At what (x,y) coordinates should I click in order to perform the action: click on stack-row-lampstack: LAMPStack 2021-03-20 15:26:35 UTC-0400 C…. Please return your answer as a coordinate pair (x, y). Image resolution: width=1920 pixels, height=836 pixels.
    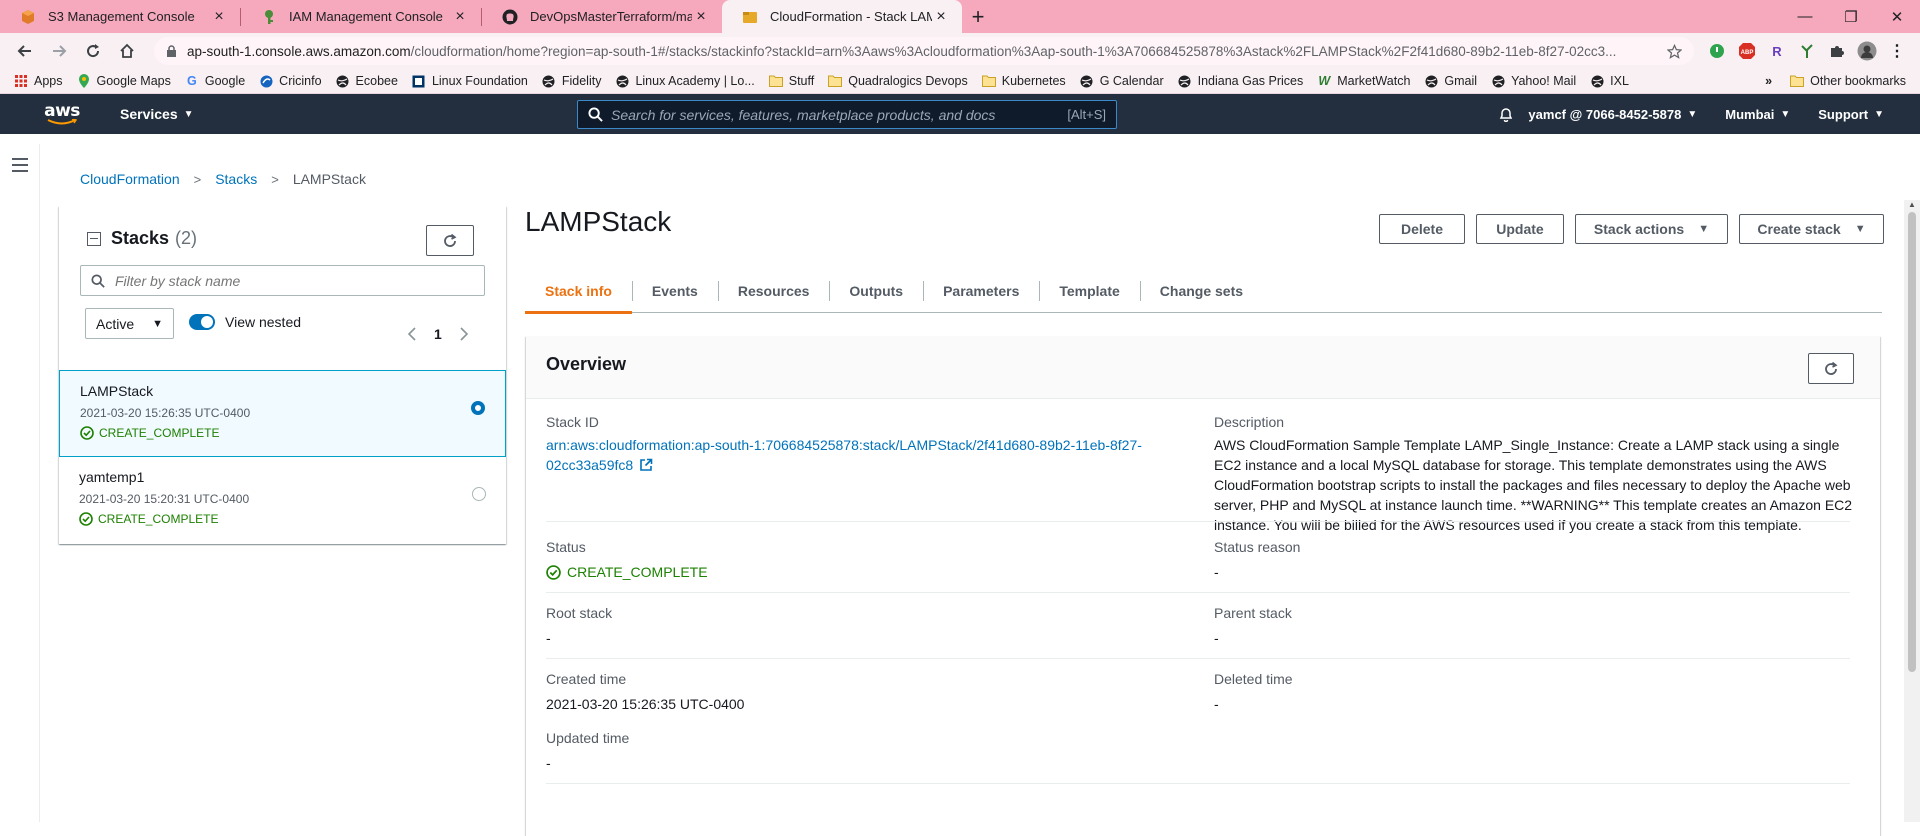
    Looking at the image, I should click on (282, 413).